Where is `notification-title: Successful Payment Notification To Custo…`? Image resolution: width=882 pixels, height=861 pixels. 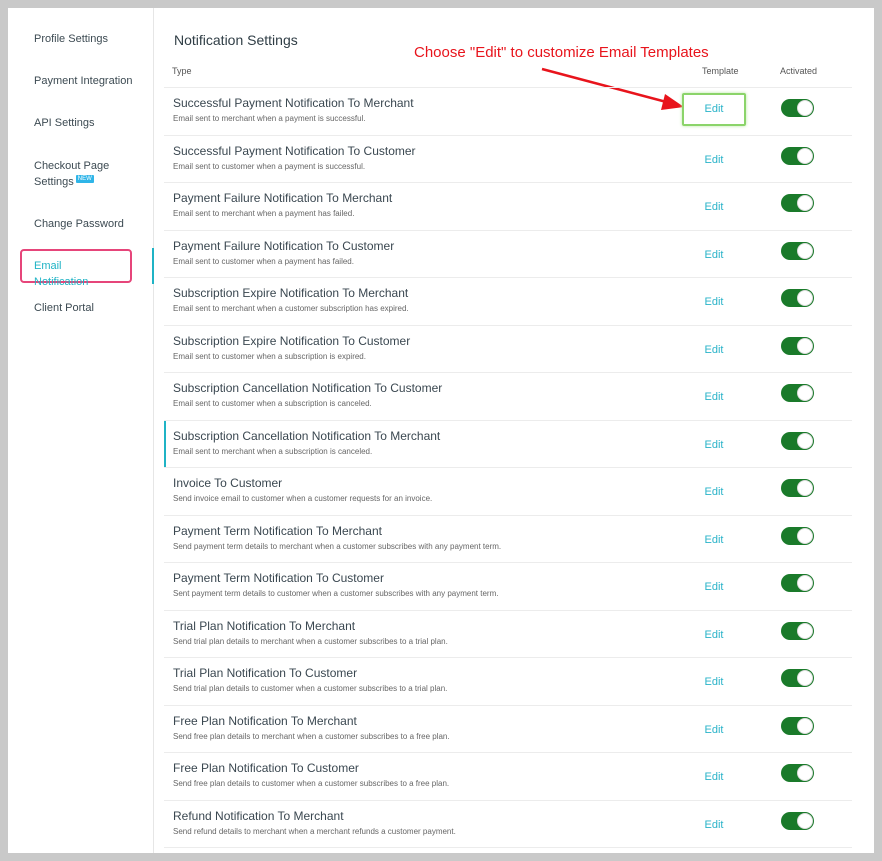 notification-title: Successful Payment Notification To Custo… is located at coordinates (294, 150).